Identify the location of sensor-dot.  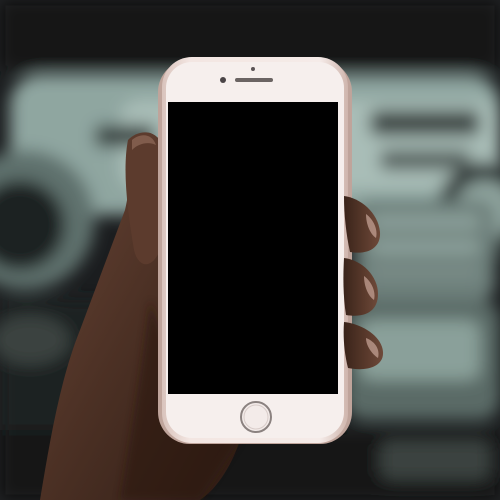
(253, 69).